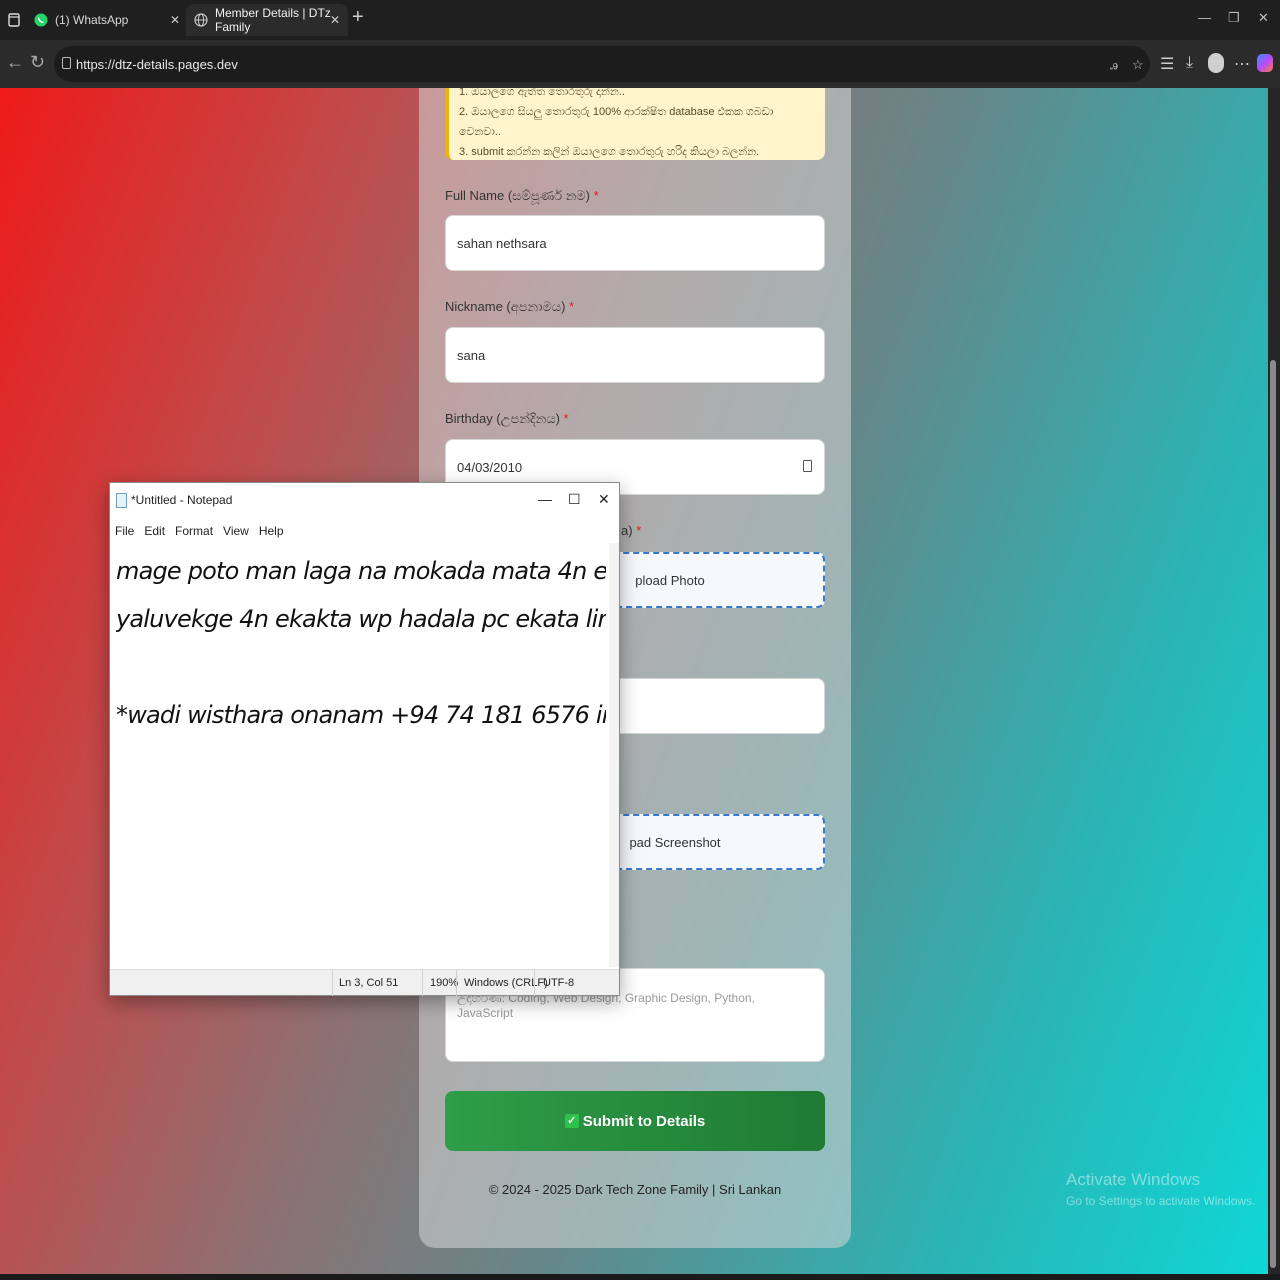 This screenshot has width=1280, height=1280. Describe the element at coordinates (807, 466) in the screenshot. I see `calendar-icon` at that location.